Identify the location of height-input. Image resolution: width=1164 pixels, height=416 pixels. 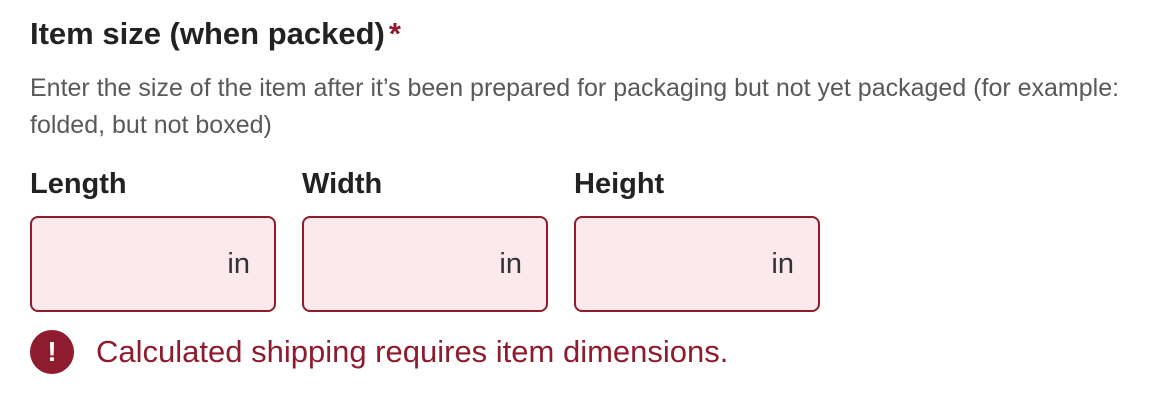
(674, 265).